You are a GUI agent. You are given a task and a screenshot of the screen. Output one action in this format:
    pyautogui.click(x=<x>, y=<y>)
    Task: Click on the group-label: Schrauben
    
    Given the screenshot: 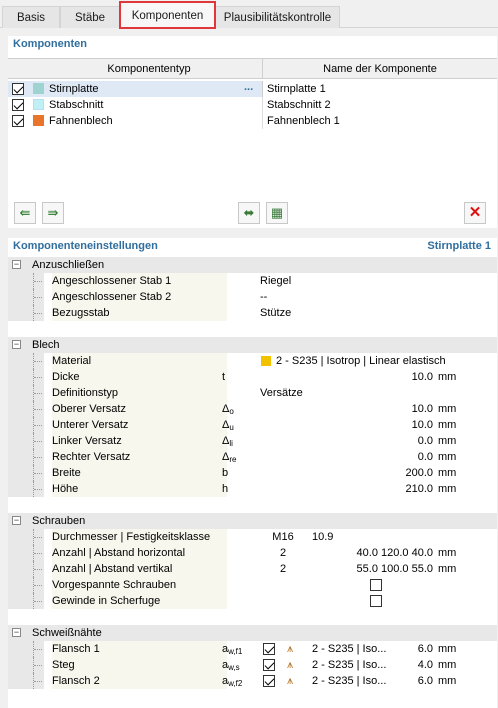 What is the action you would take?
    pyautogui.click(x=59, y=521)
    